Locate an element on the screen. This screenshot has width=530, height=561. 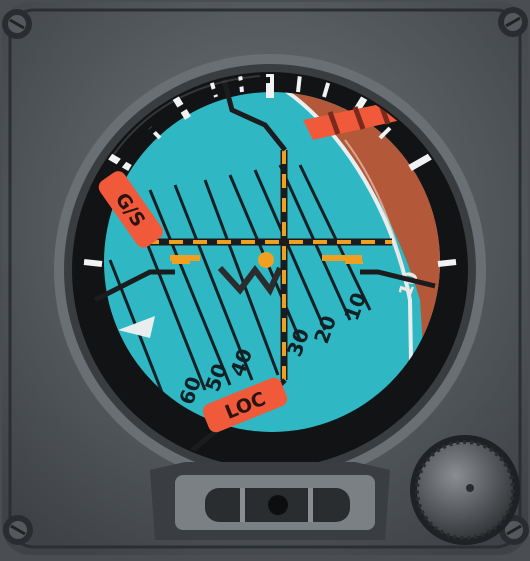
center-dot is located at coordinates (266, 260).